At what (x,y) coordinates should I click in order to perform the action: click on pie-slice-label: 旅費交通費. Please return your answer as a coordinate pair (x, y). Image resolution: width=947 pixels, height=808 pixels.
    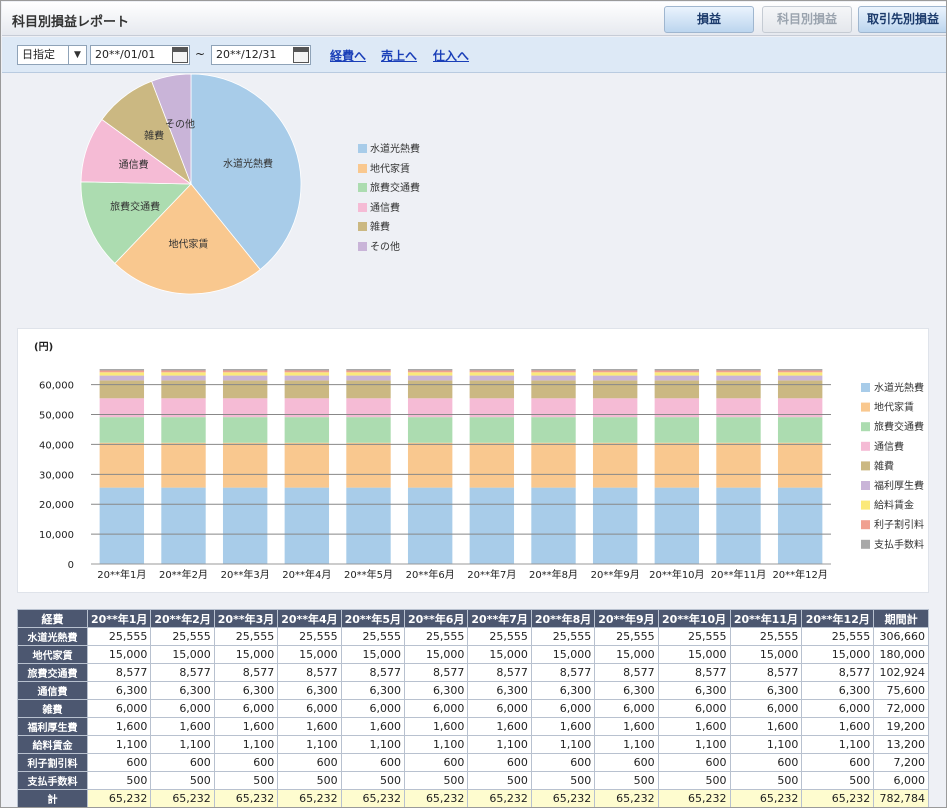
    Looking at the image, I should click on (135, 206).